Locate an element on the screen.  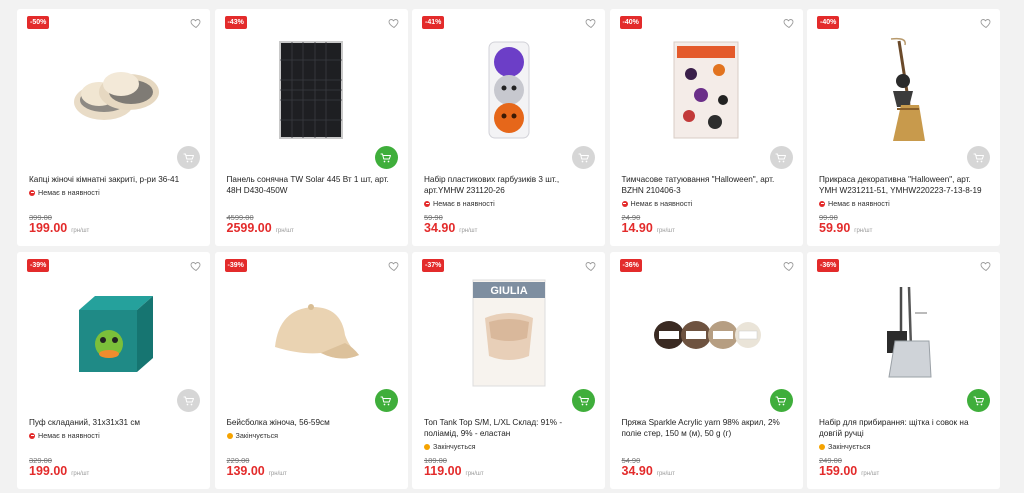
stock-status-text: Закінчується is located at coordinates (849, 446).